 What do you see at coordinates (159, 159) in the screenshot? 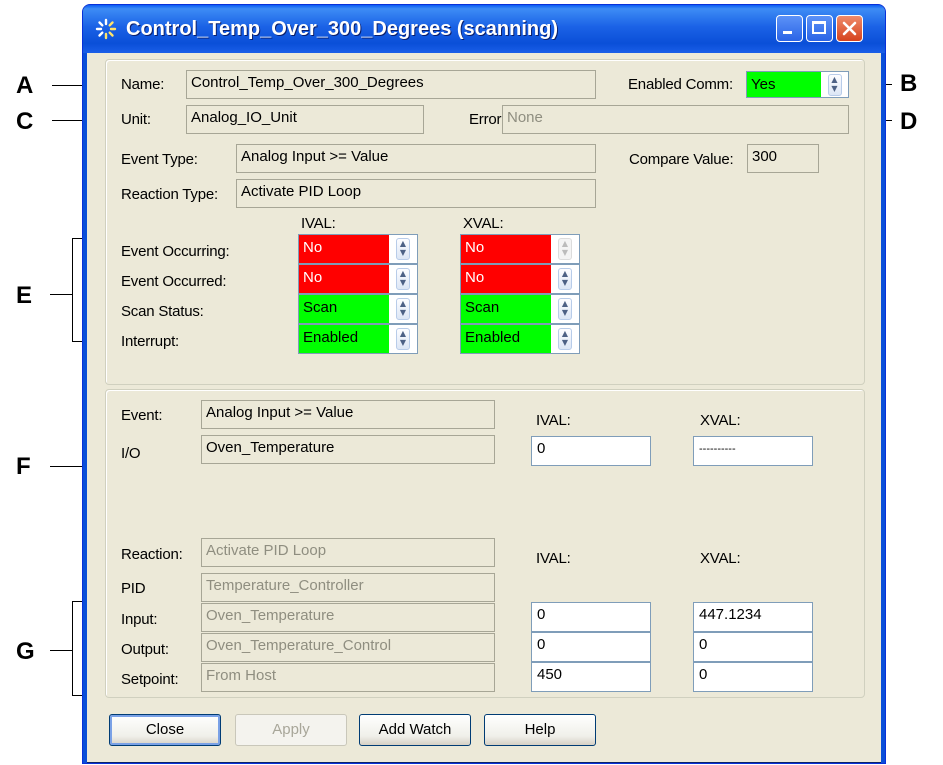
I see `event-type-label: Event Type:` at bounding box center [159, 159].